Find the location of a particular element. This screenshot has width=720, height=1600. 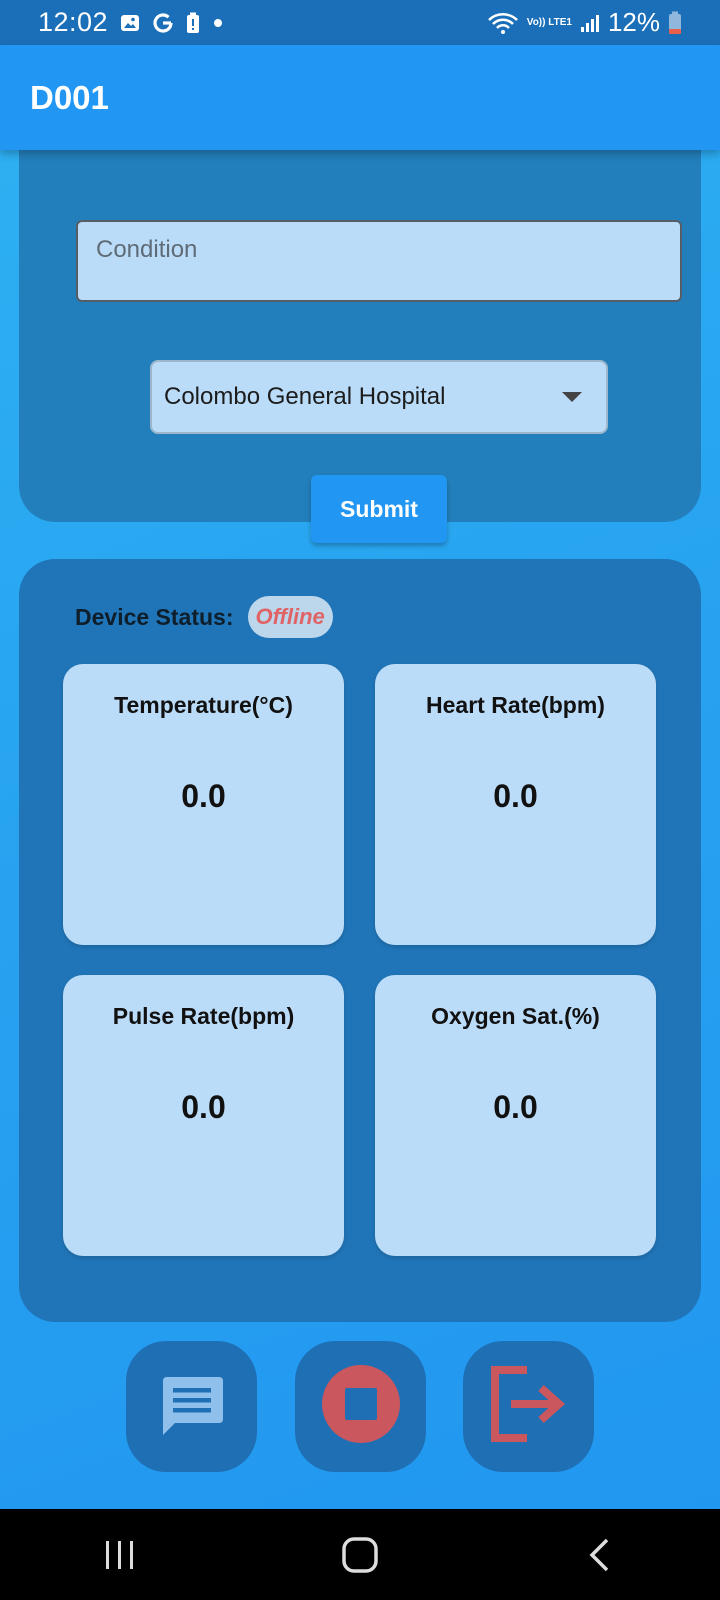

back-icon is located at coordinates (599, 1554).